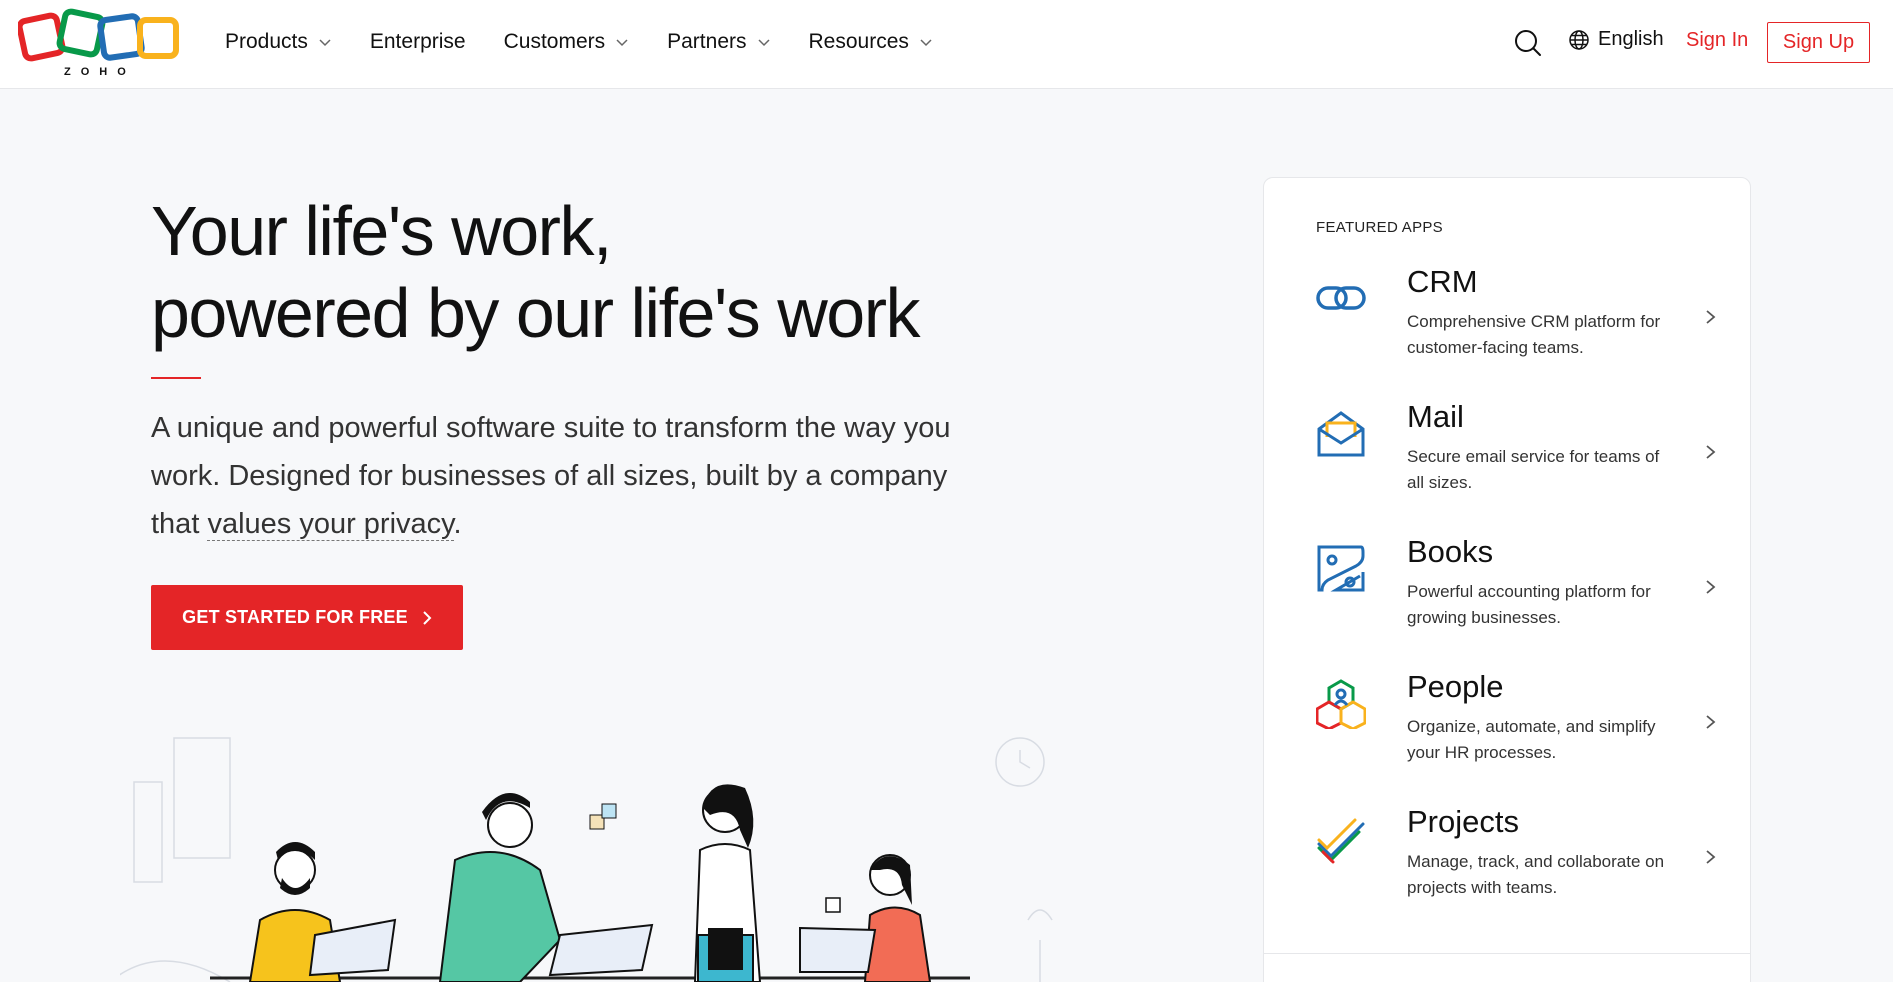 Image resolution: width=1893 pixels, height=982 pixels. What do you see at coordinates (1341, 704) in the screenshot?
I see `people-icon` at bounding box center [1341, 704].